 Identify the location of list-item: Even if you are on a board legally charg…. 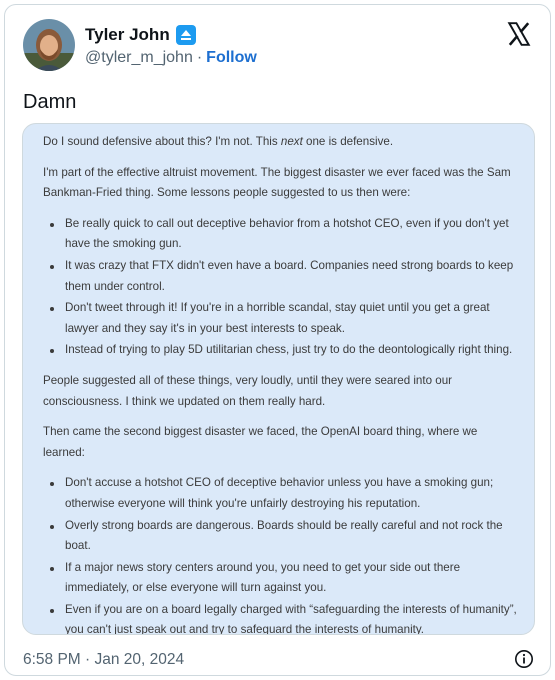
(280, 617).